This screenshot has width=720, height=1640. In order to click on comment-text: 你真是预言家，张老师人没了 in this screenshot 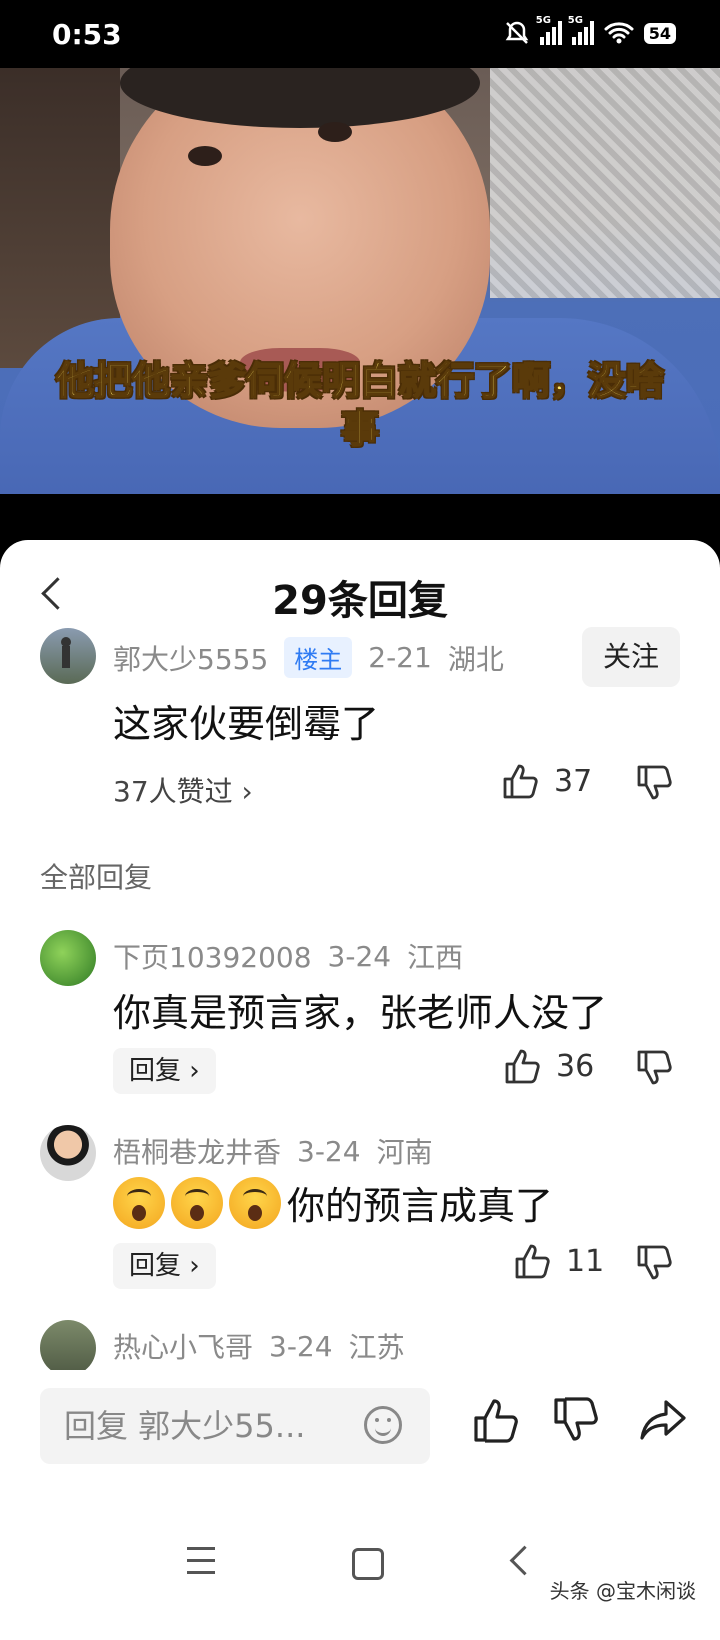, I will do `click(360, 1013)`.